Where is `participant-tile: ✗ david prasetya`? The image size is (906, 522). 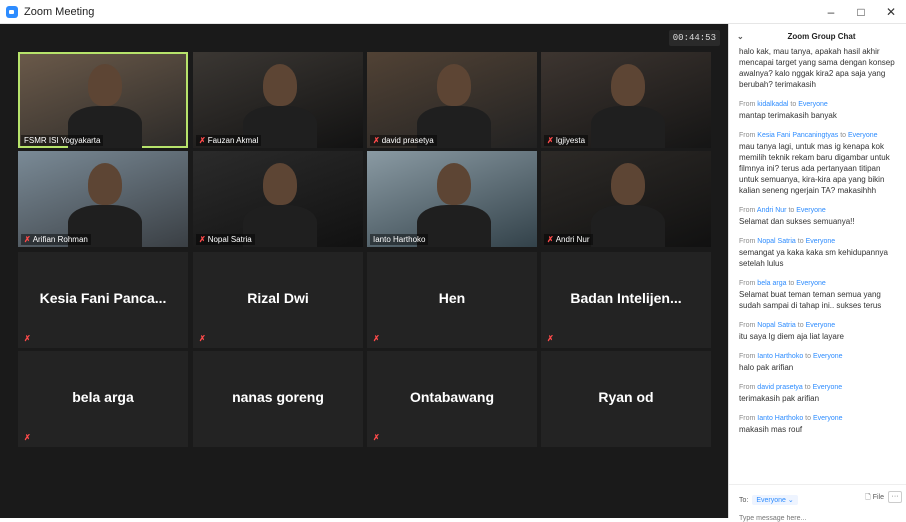 participant-tile: ✗ david prasetya is located at coordinates (452, 100).